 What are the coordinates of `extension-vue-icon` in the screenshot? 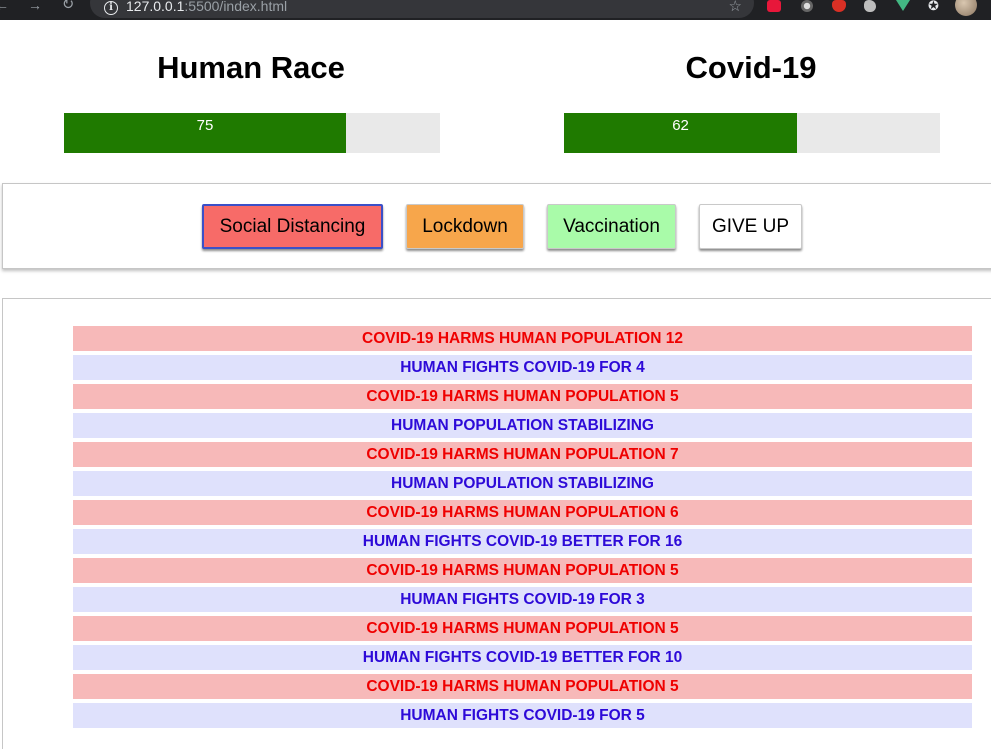 It's located at (903, 5).